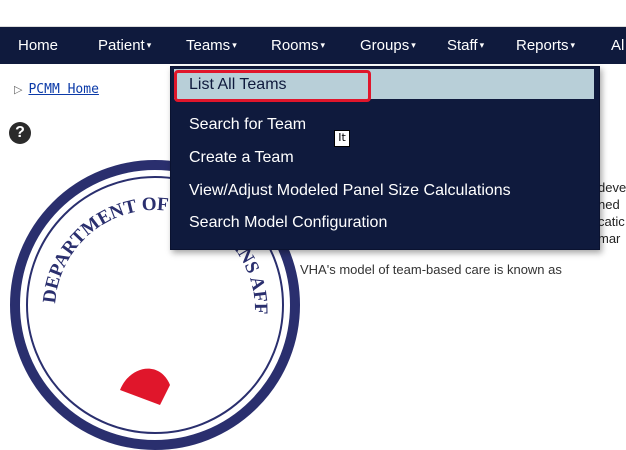 The width and height of the screenshot is (626, 450). I want to click on nav-rooms-label: Rooms, so click(295, 45).